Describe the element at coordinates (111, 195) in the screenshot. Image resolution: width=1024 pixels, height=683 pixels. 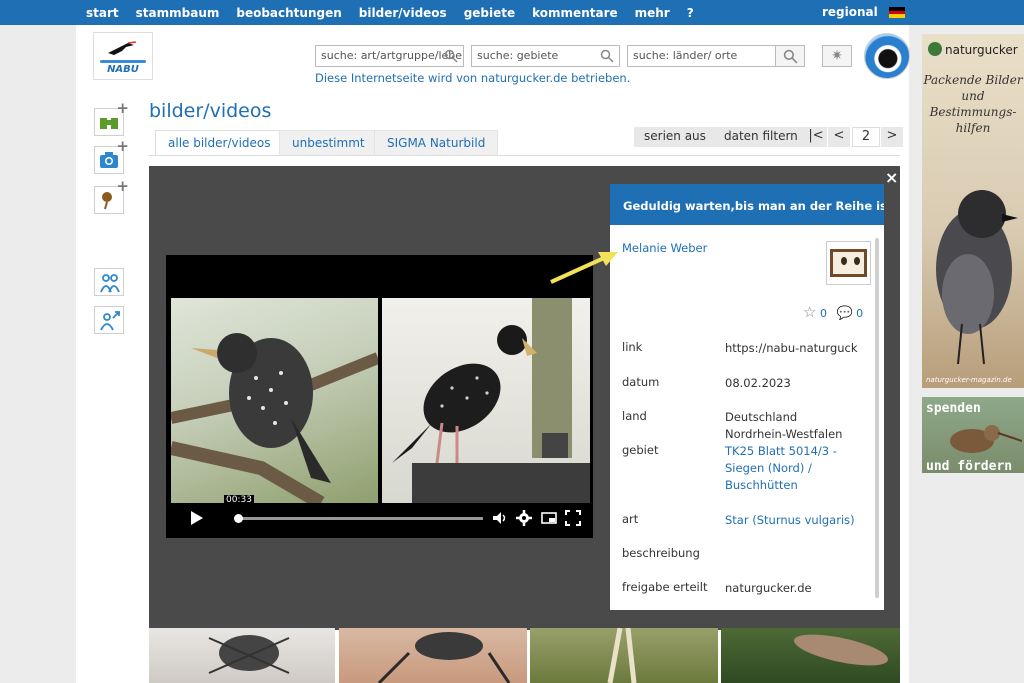
I see `add-sound-button: +` at that location.